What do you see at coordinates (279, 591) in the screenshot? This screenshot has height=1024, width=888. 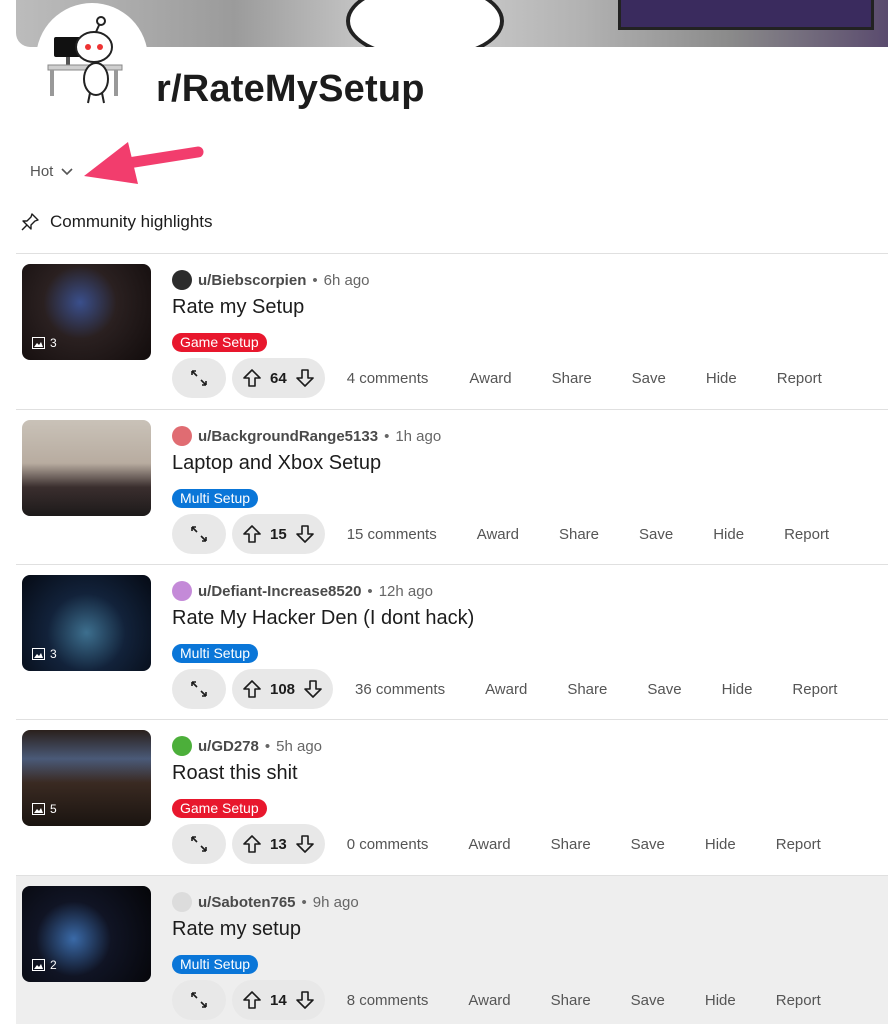 I see `post-author: u/Defiant-Increase8520` at bounding box center [279, 591].